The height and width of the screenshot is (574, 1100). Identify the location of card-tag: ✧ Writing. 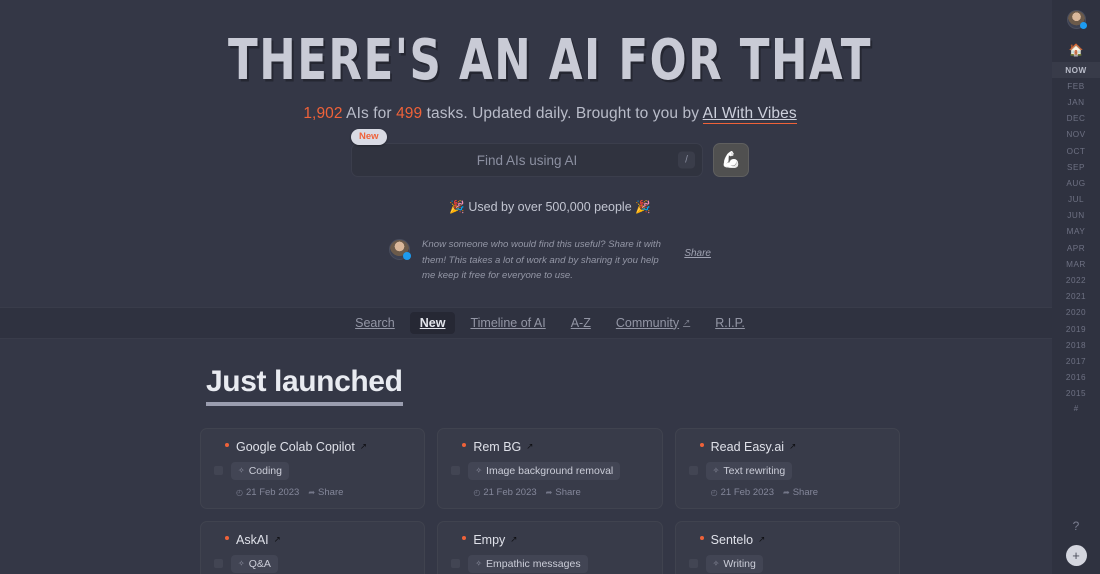
(734, 563).